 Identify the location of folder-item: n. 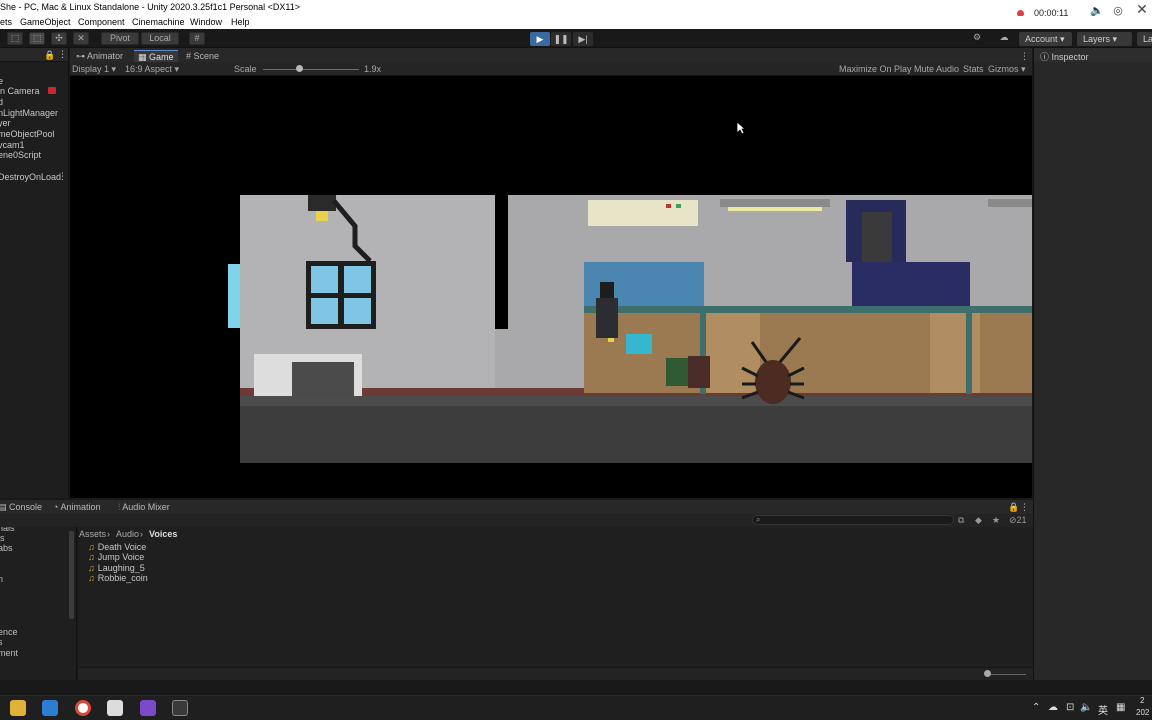
(1, 579).